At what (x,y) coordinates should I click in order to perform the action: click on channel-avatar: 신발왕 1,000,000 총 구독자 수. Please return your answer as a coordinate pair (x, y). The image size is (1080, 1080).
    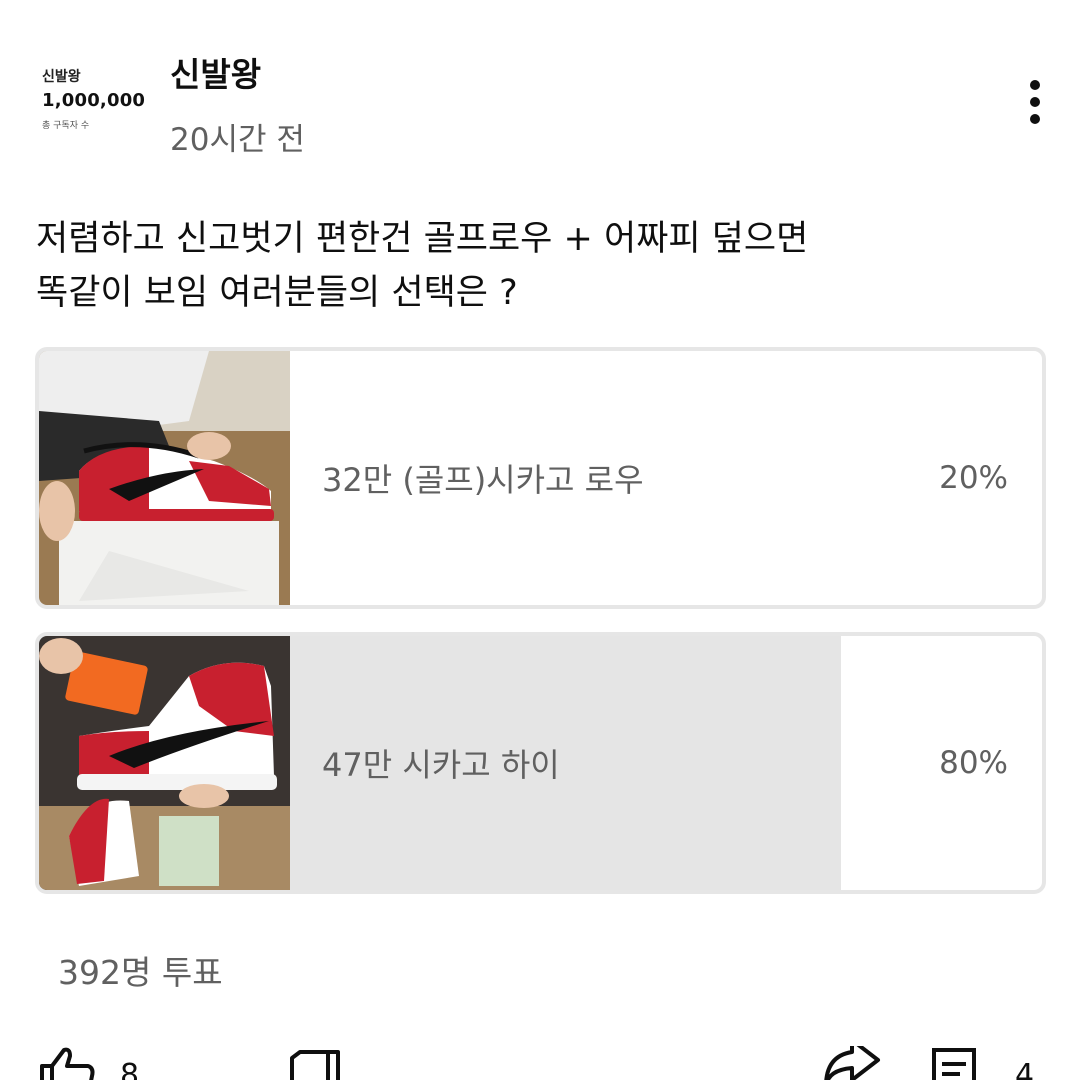
    Looking at the image, I should click on (89, 102).